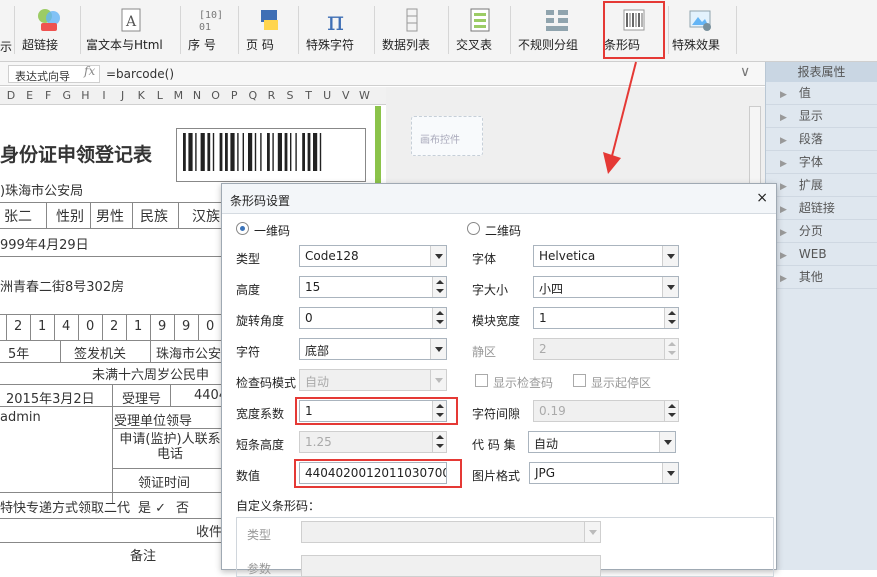  Describe the element at coordinates (140, 74) in the screenshot. I see `formula-input: =barcode()` at that location.